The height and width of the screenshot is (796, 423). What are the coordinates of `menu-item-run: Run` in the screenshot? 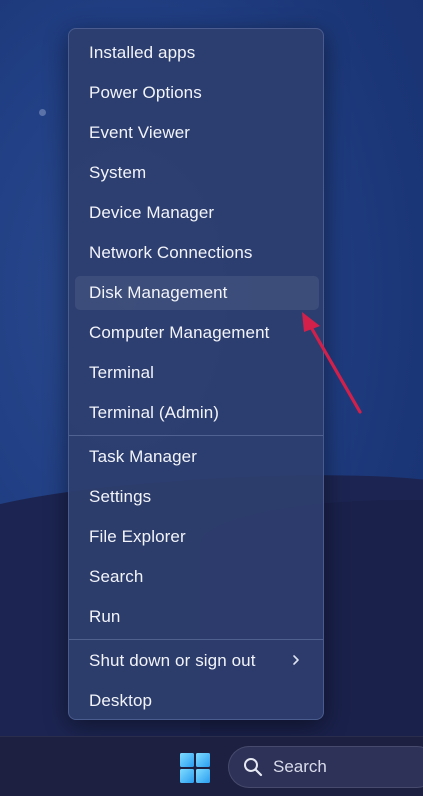 It's located at (197, 617).